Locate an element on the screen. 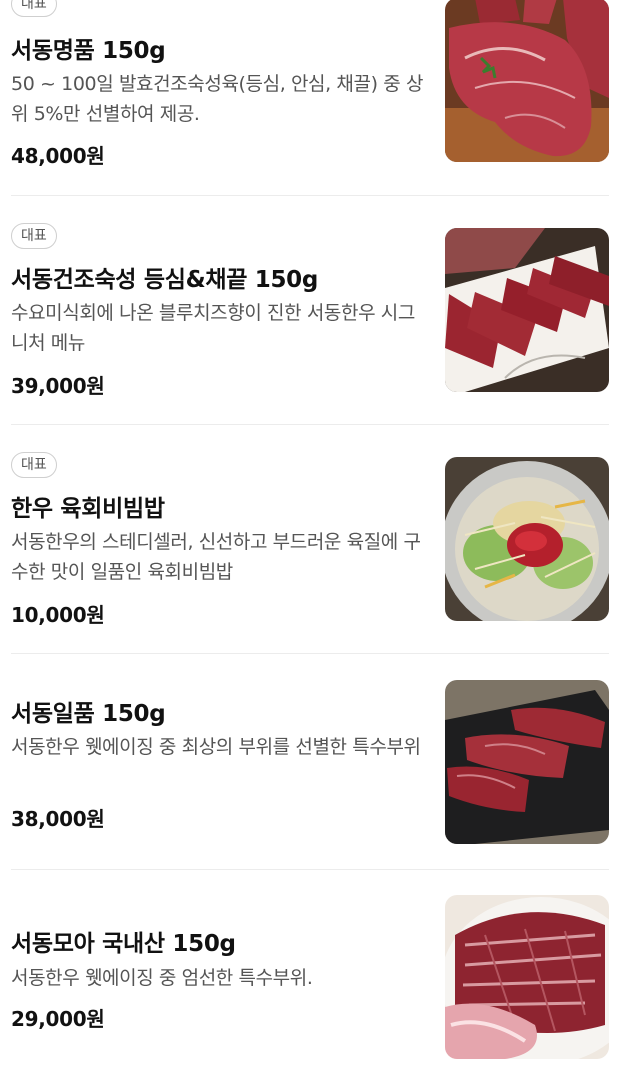  steak-image is located at coordinates (527, 81).